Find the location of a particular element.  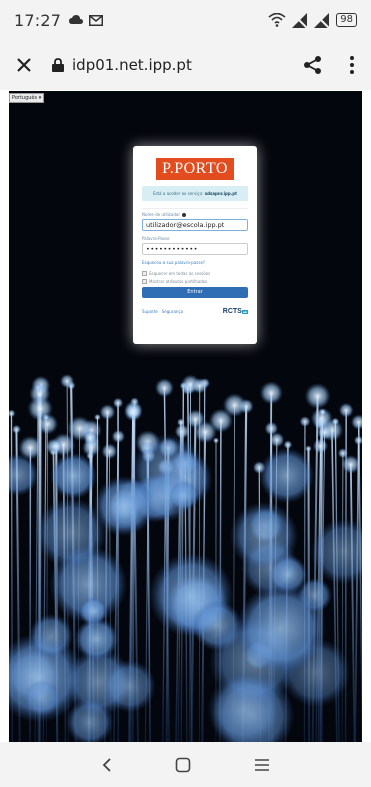

url-bar: idp01.net.ipp.pt is located at coordinates (122, 65).